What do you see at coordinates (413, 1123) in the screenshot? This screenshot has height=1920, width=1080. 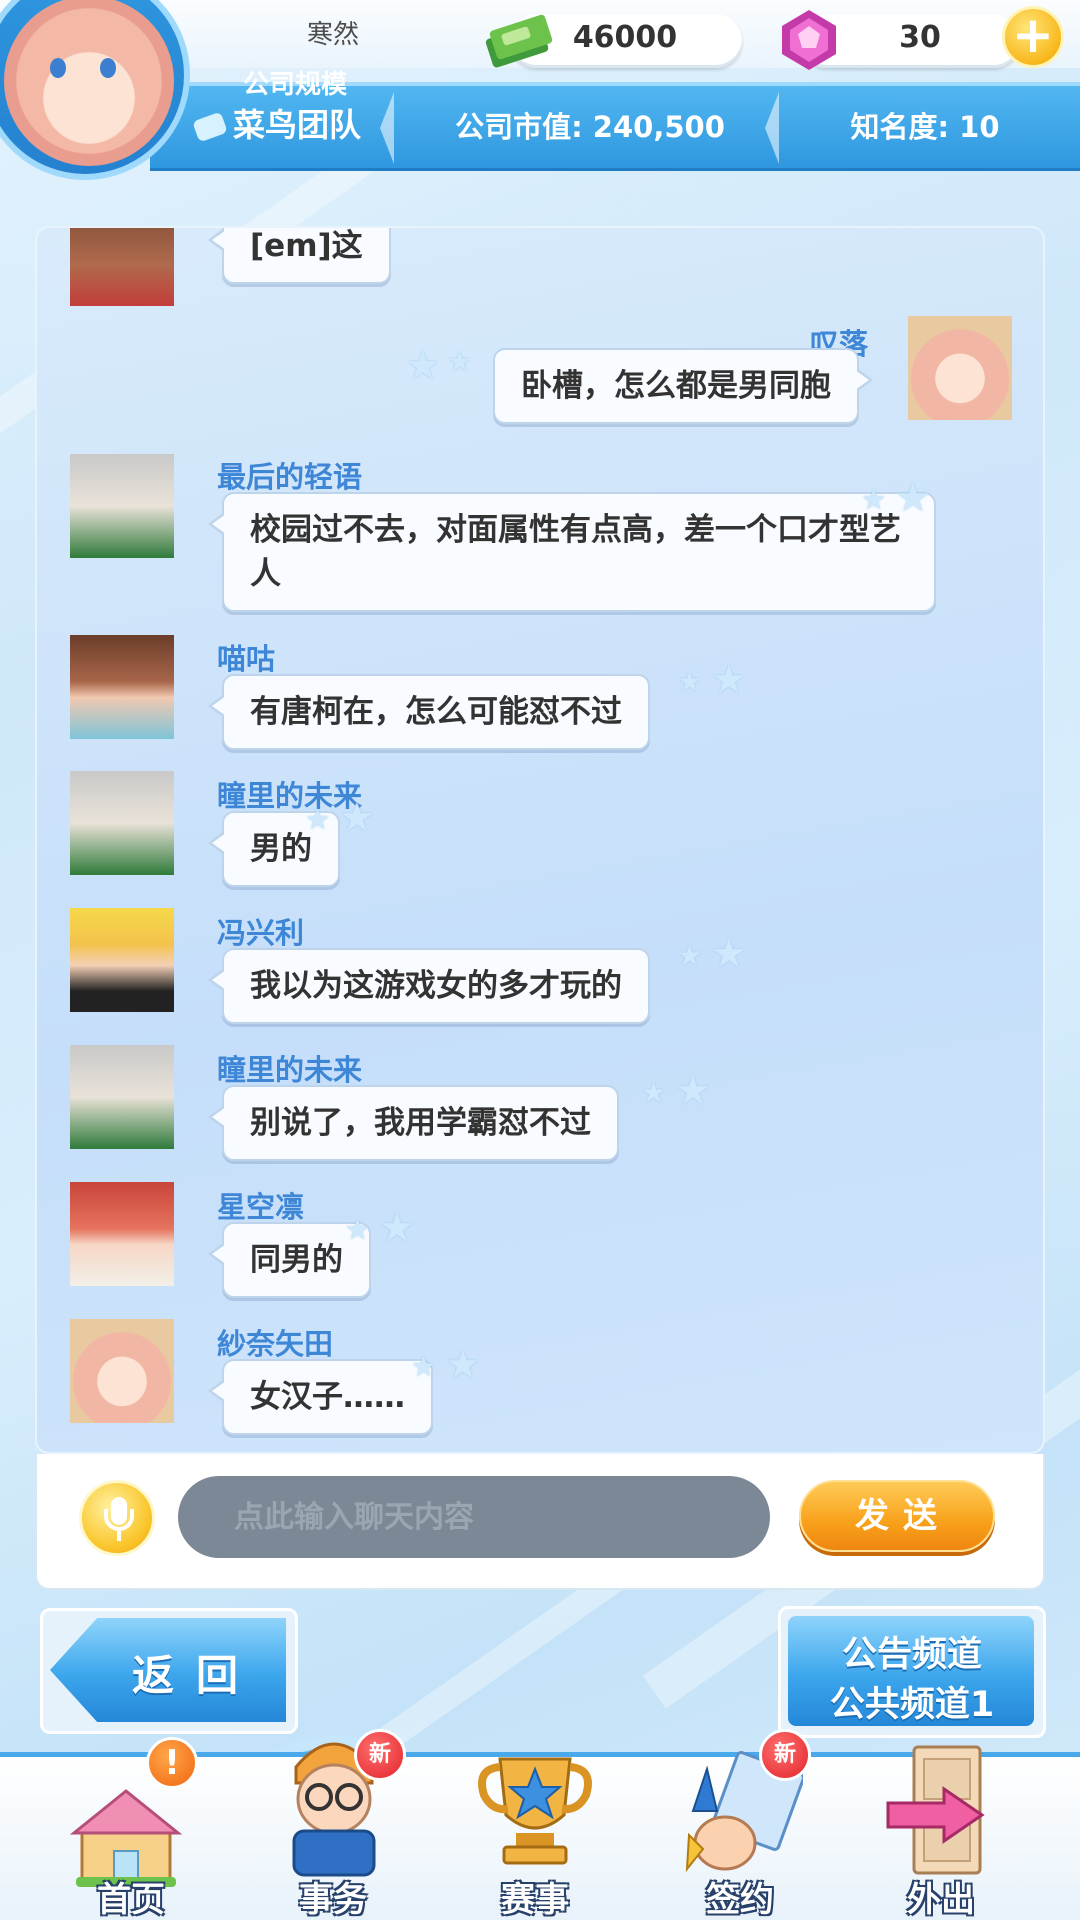 I see `message-bubble: 别说了，我用学霸怼不过` at bounding box center [413, 1123].